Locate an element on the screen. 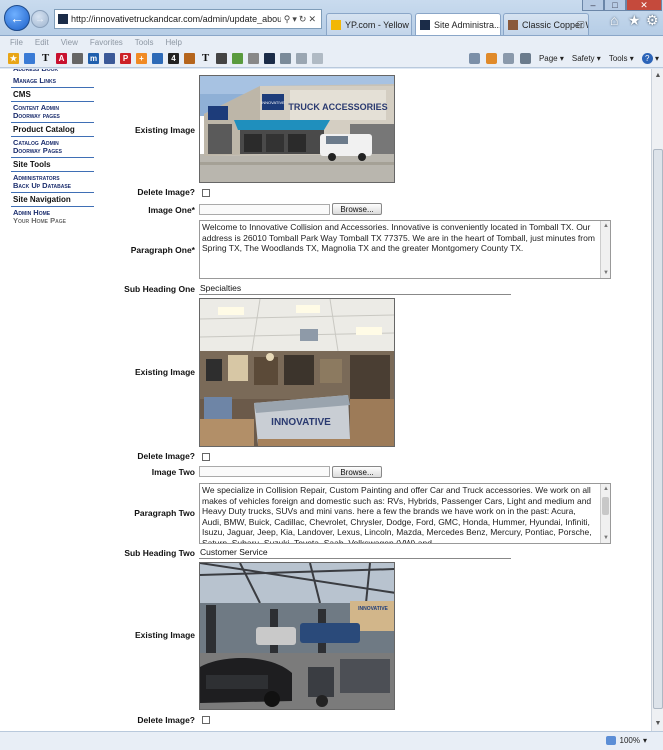  shop-floor-photo: INNOVATIVE is located at coordinates (297, 636).